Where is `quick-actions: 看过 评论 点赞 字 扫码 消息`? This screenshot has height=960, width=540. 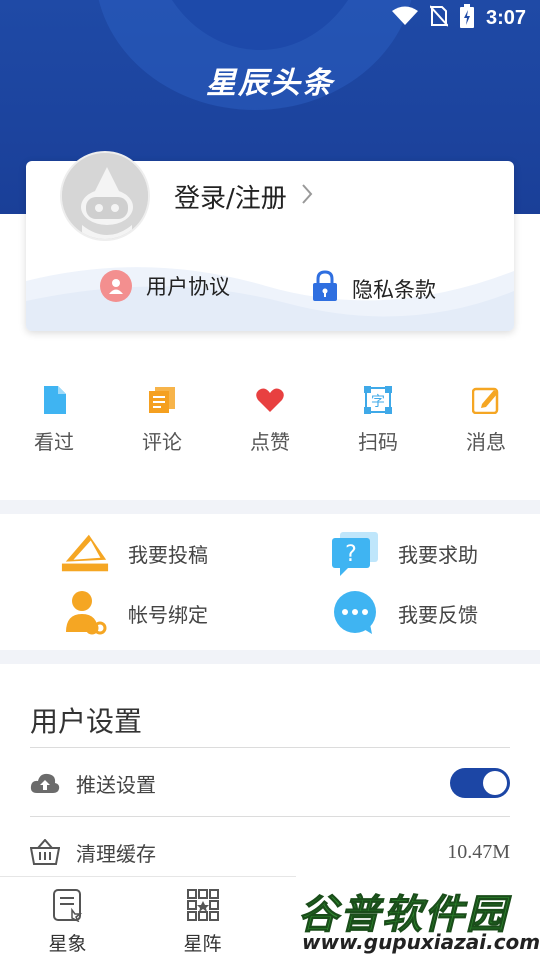
quick-actions: 看过 评论 点赞 字 扫码 消息 is located at coordinates (270, 426).